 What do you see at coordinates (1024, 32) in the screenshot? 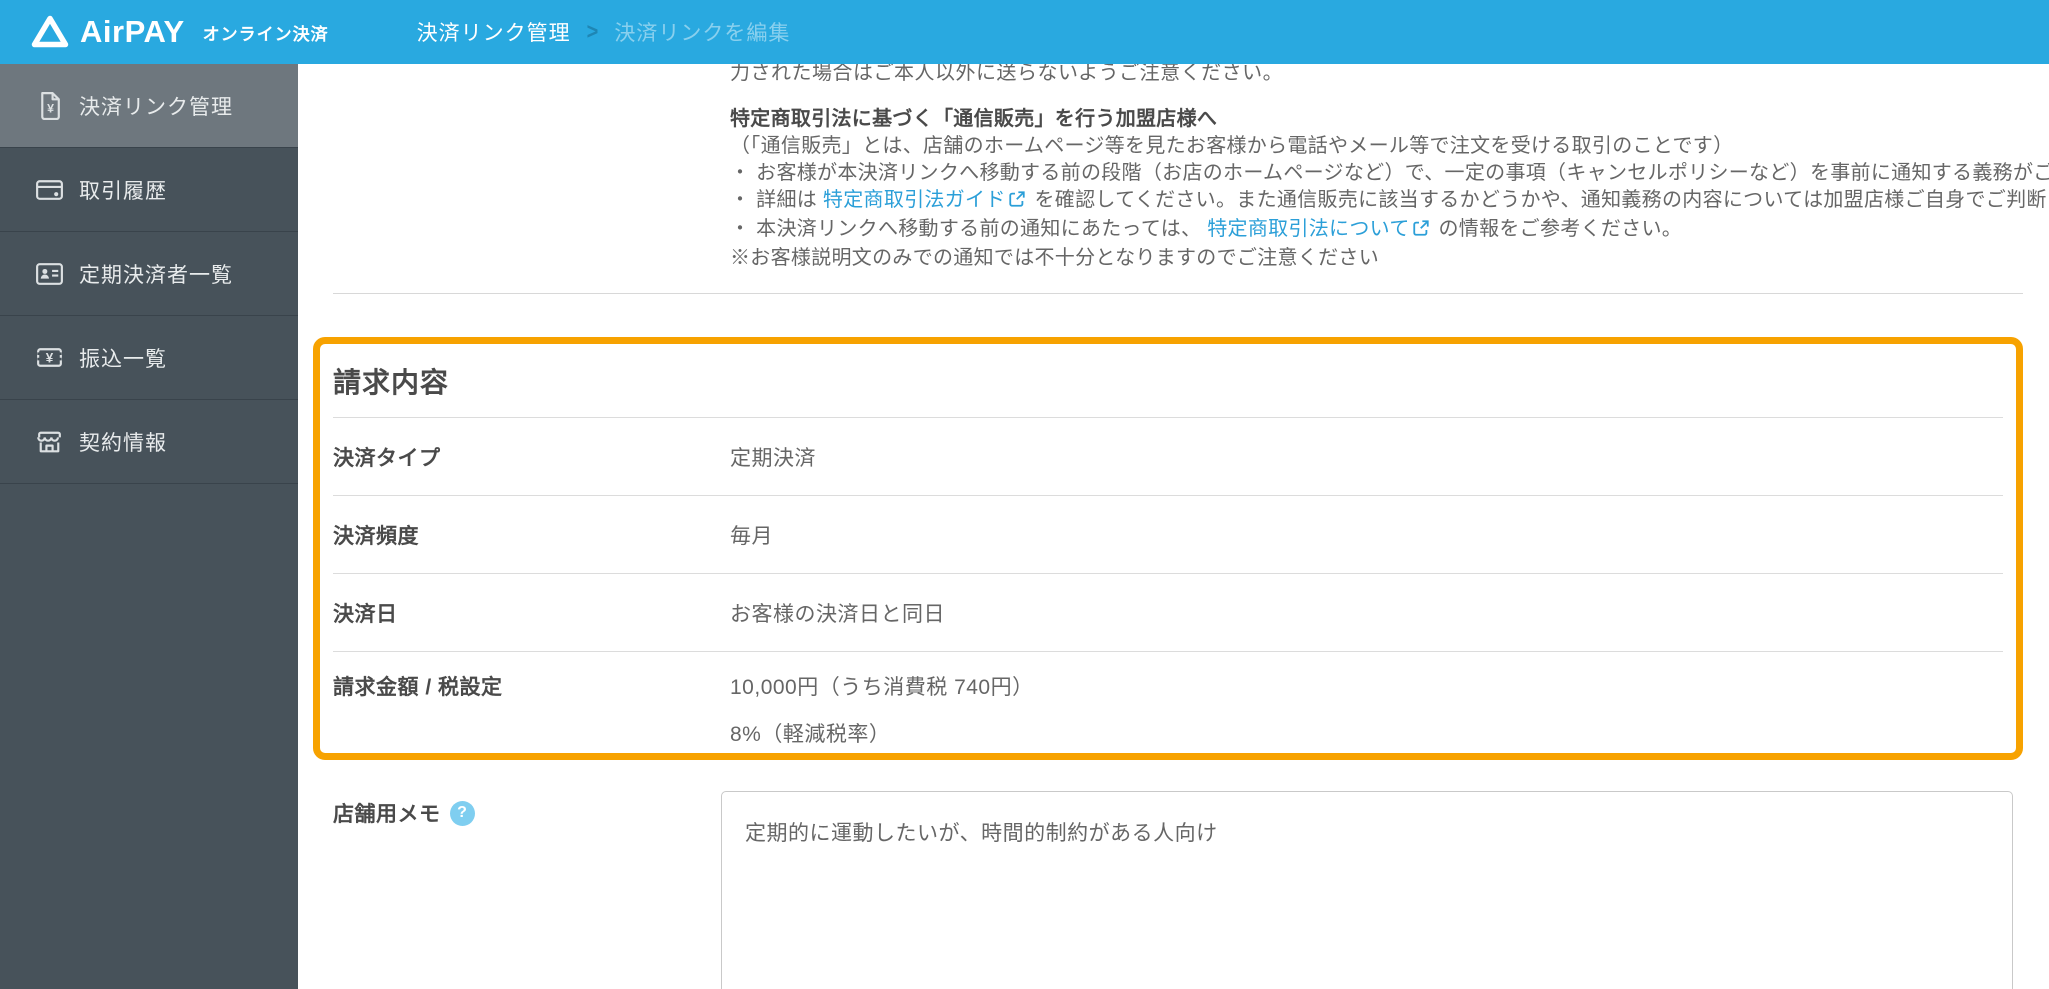
I see `top-header-bar: AirPAY オンライン決済 決済リンク管理 > 決済リンクを編集` at bounding box center [1024, 32].